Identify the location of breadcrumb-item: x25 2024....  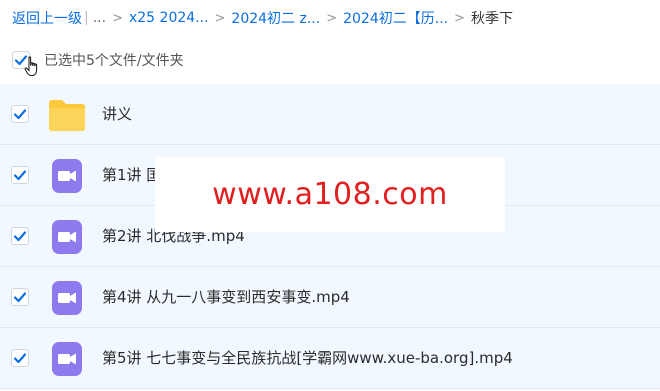
(169, 18).